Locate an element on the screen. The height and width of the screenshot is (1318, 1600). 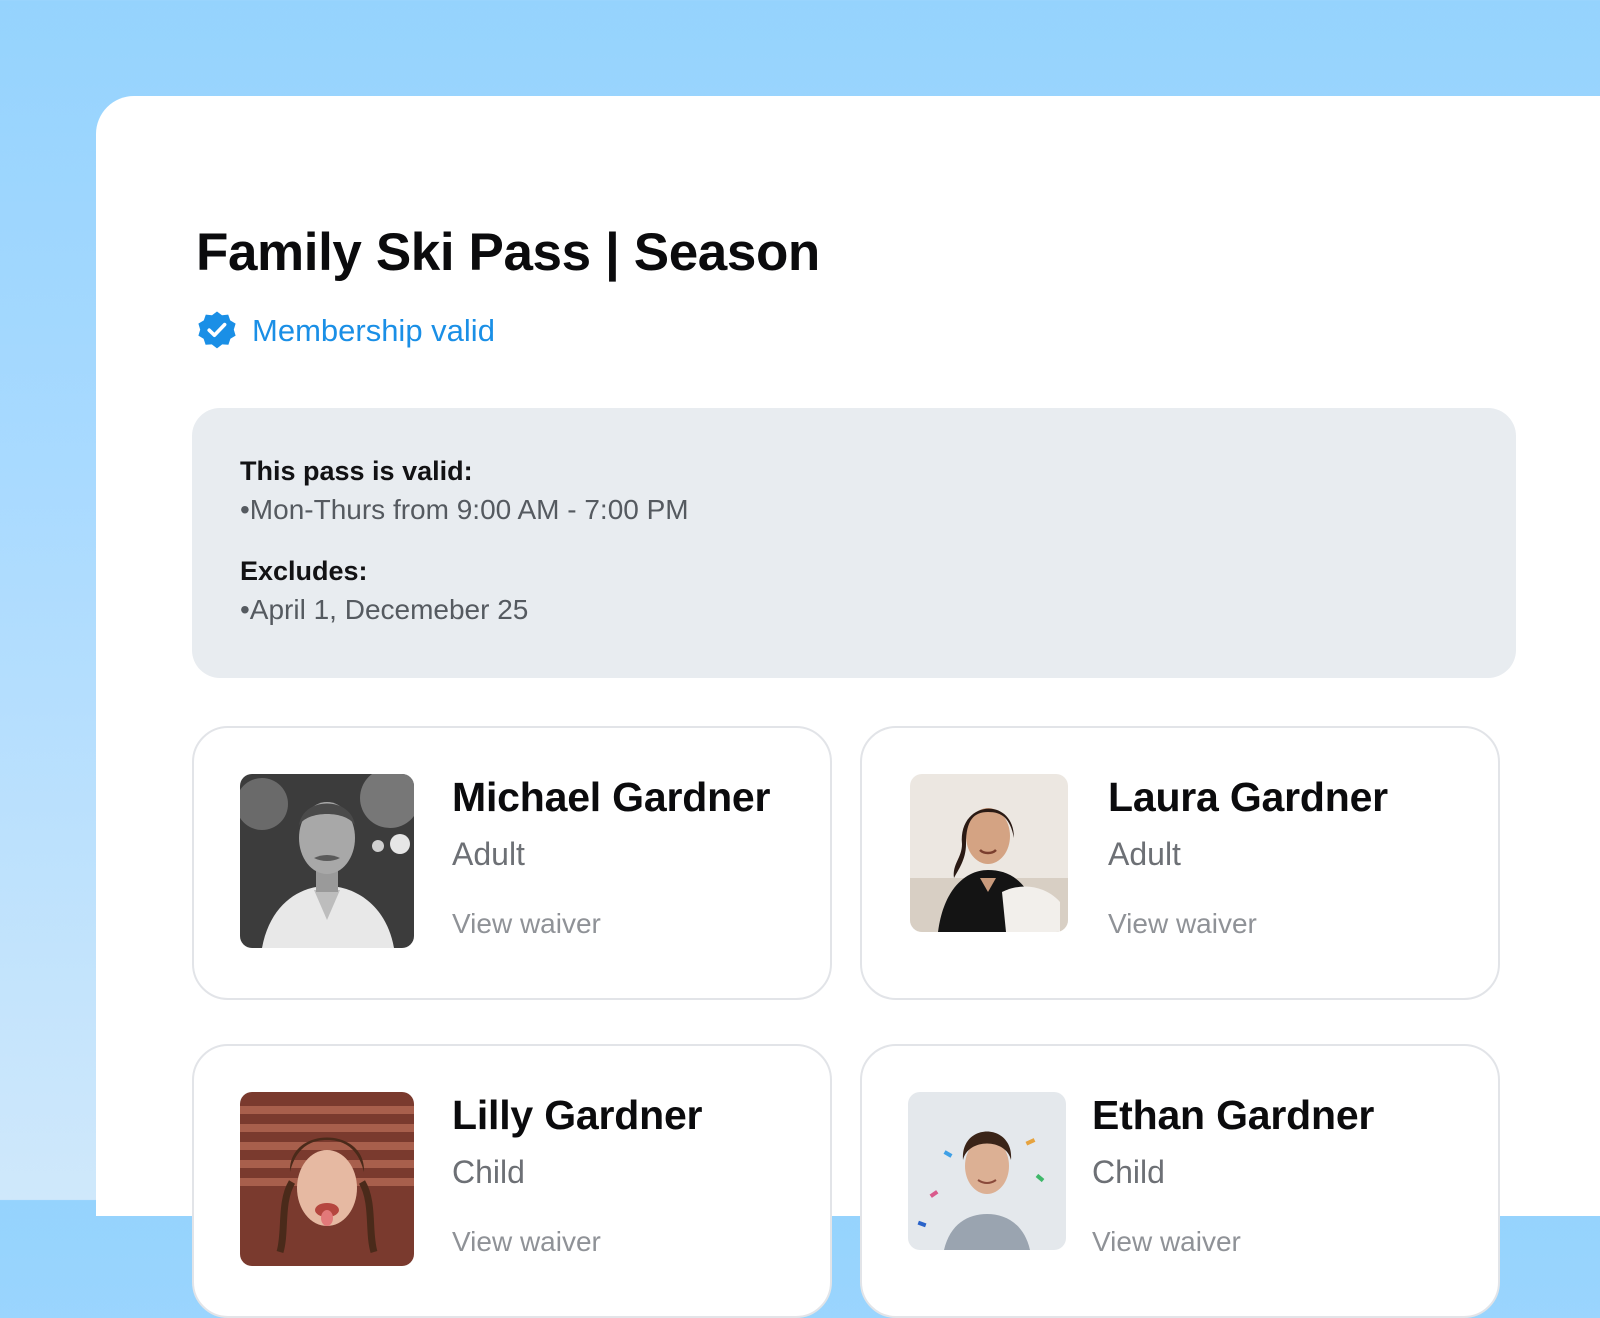
member-card: Ethan Gardner Child View waiver is located at coordinates (1180, 1181).